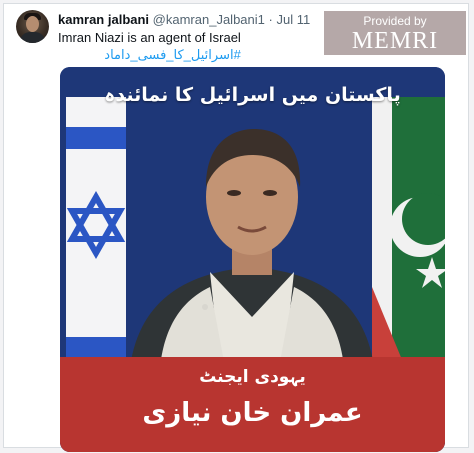  I want to click on hashtag-link: #اسرائیل_کا_فسی_داماد, so click(149, 54).